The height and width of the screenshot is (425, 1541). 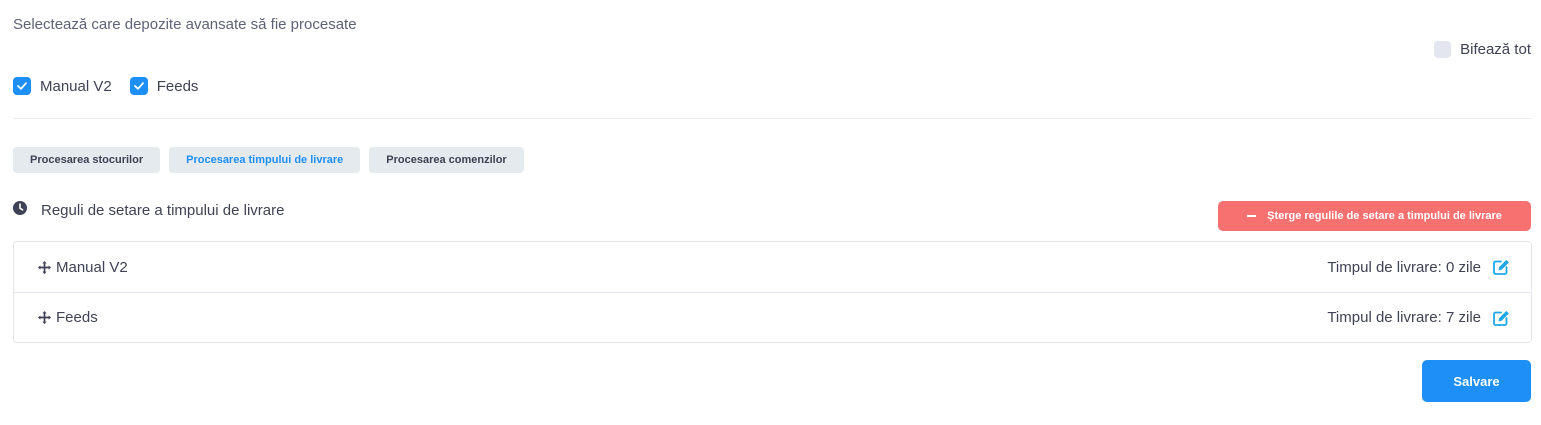 What do you see at coordinates (77, 317) in the screenshot?
I see `rule-warehouse-name: Feeds` at bounding box center [77, 317].